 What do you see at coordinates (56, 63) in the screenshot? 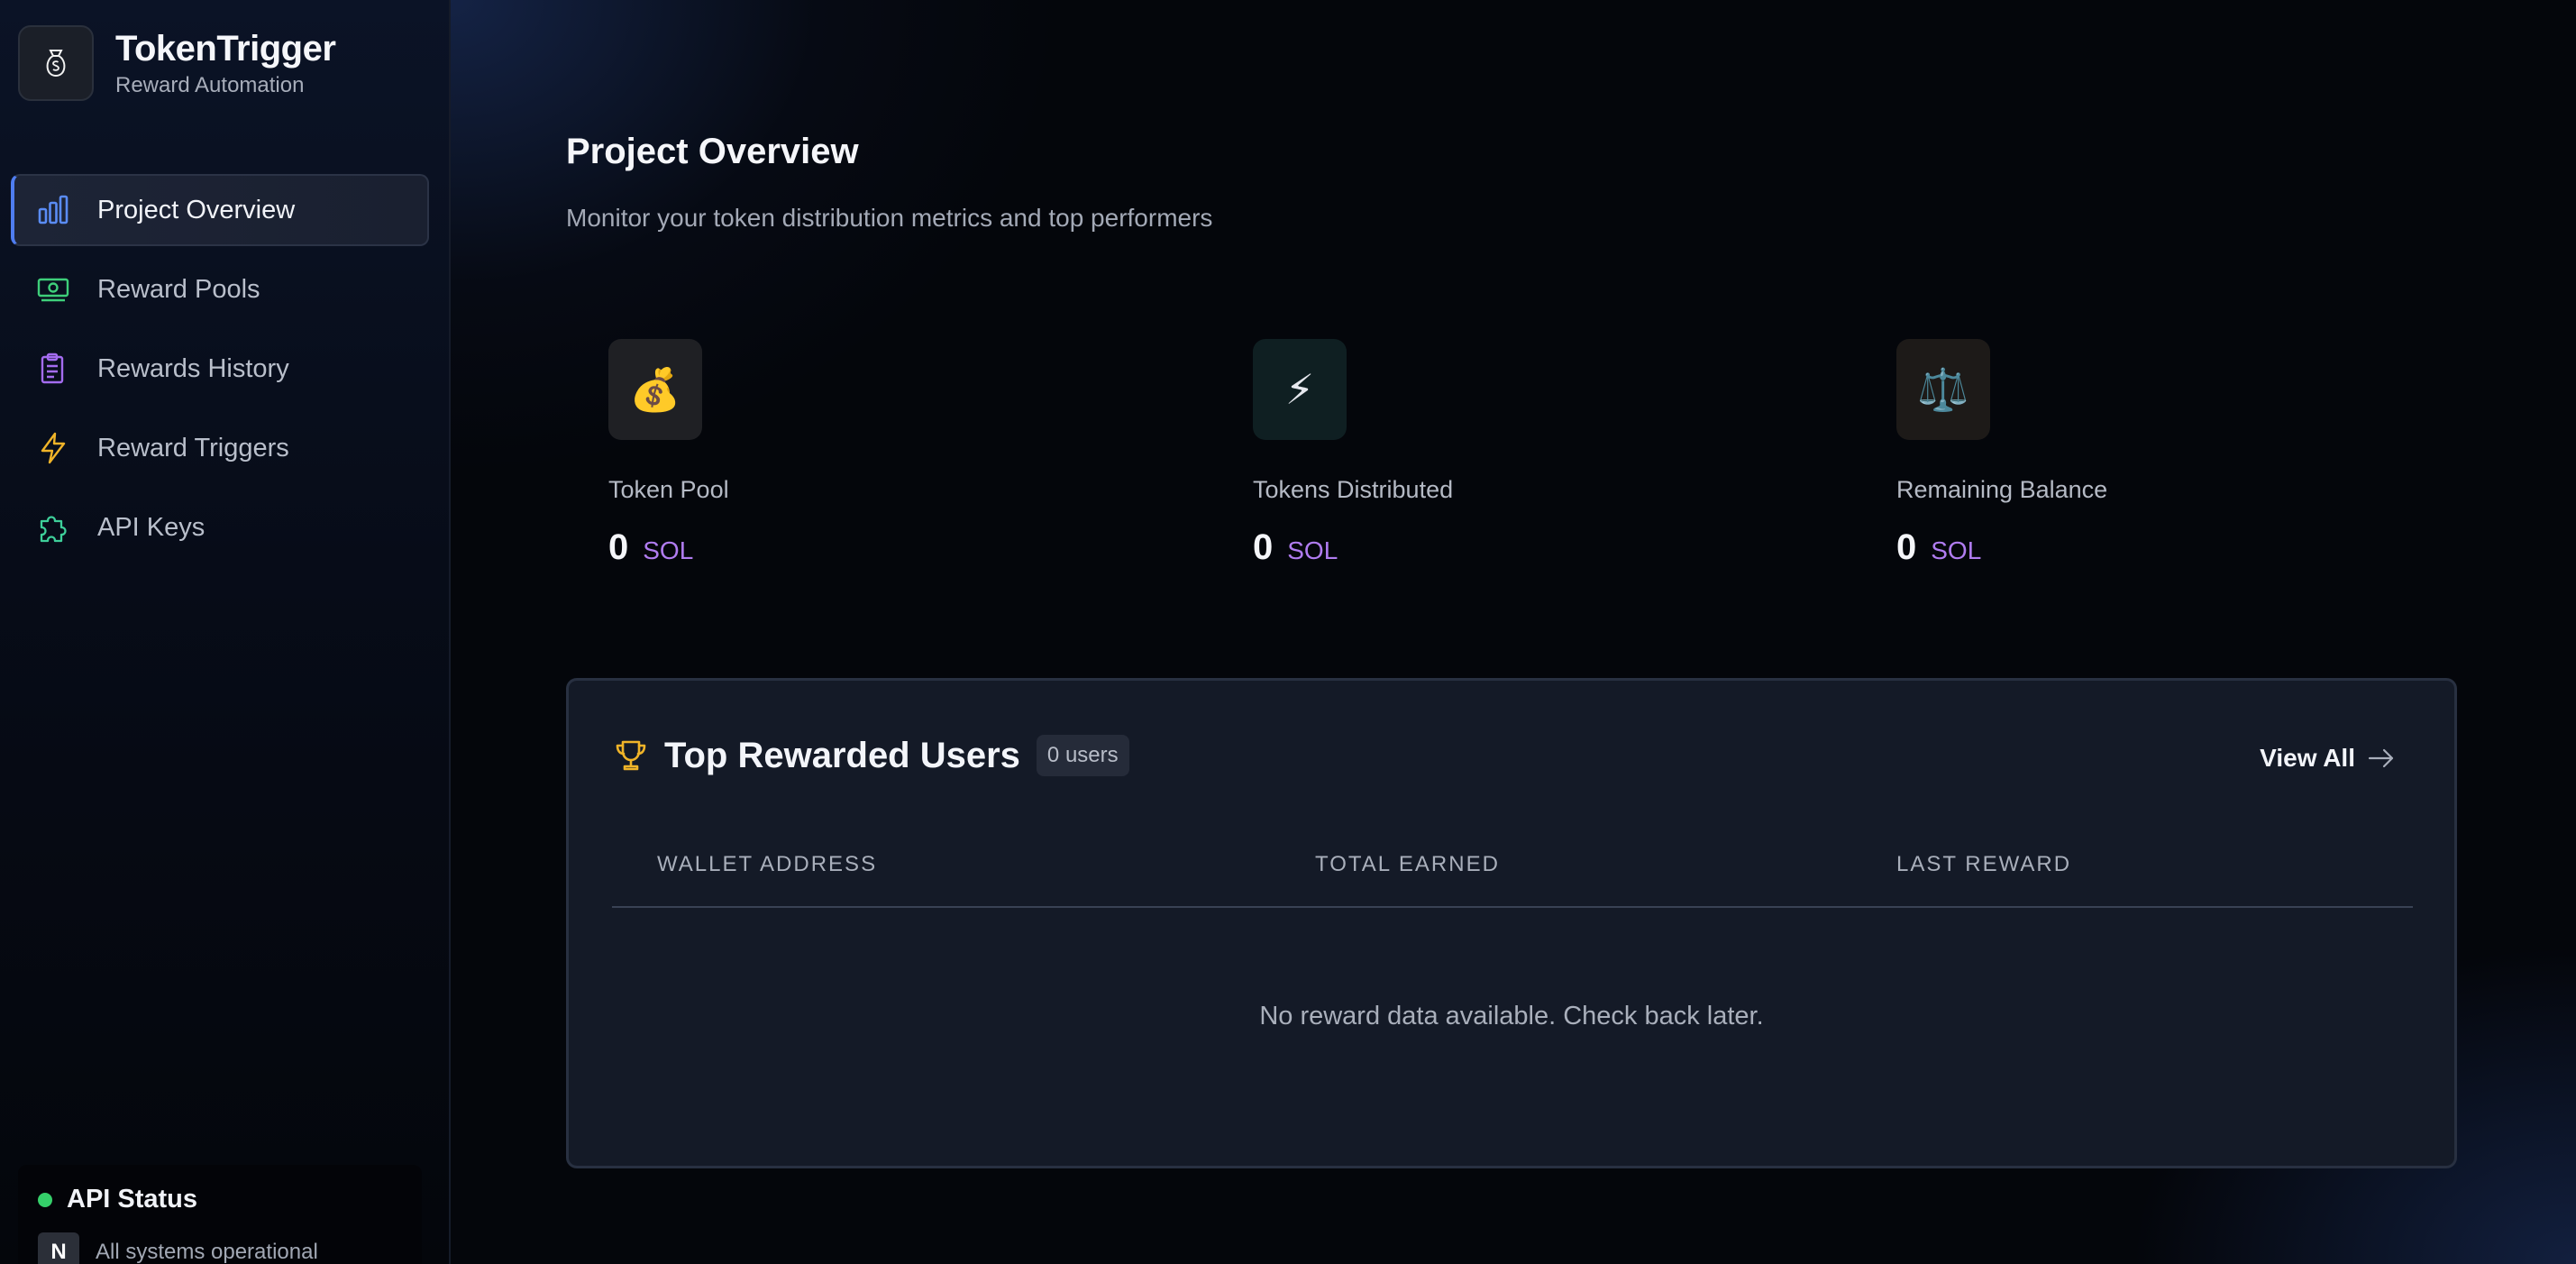
I see `money-bag-icon` at bounding box center [56, 63].